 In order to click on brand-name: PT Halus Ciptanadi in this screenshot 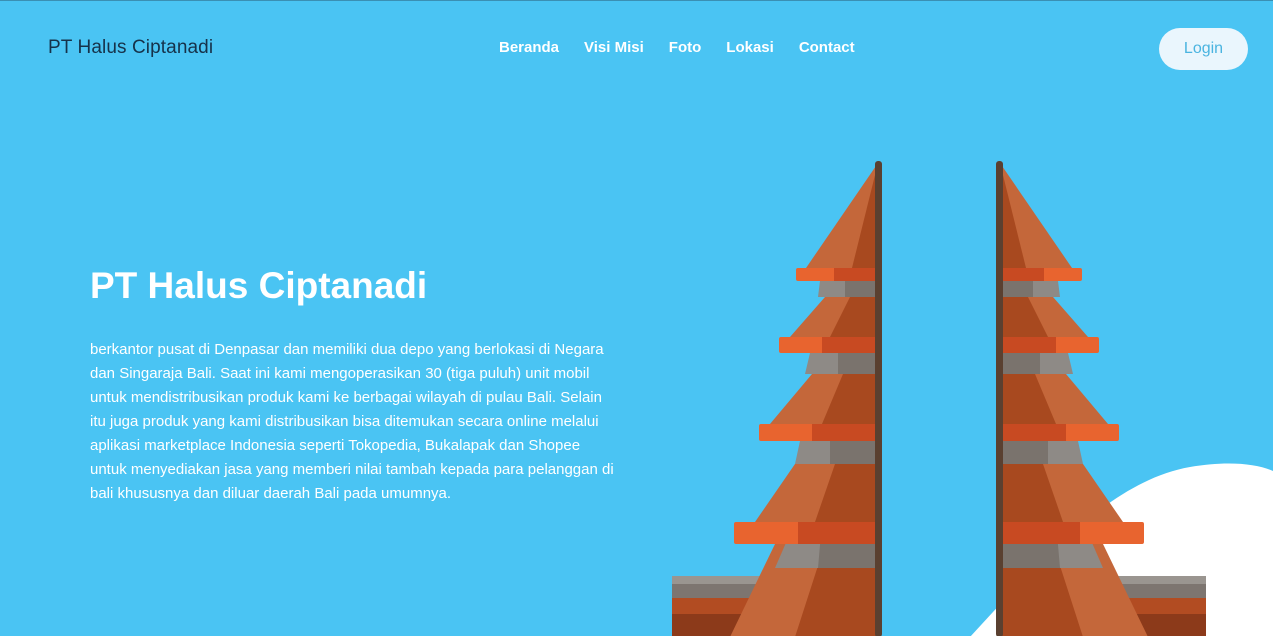, I will do `click(130, 48)`.